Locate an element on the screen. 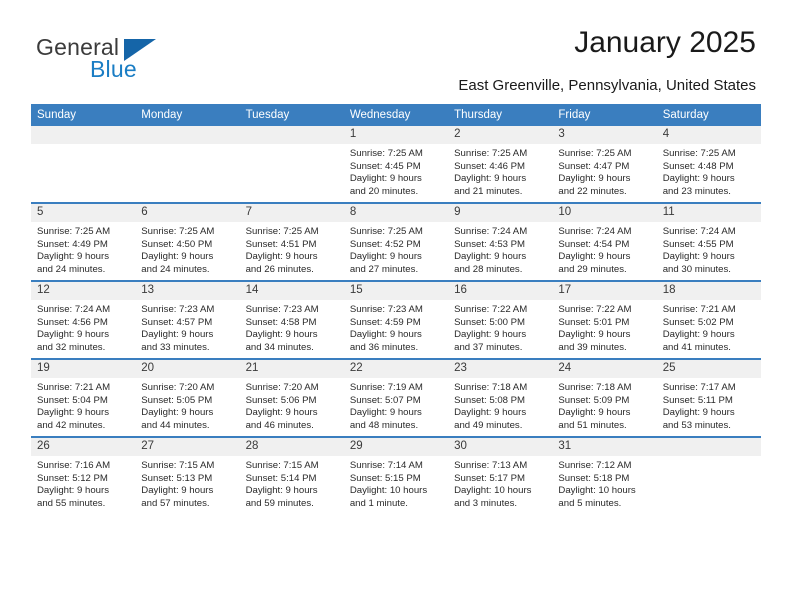 This screenshot has height=612, width=792. sunrise-time: Sunrise: 7:22 AM is located at coordinates (595, 309).